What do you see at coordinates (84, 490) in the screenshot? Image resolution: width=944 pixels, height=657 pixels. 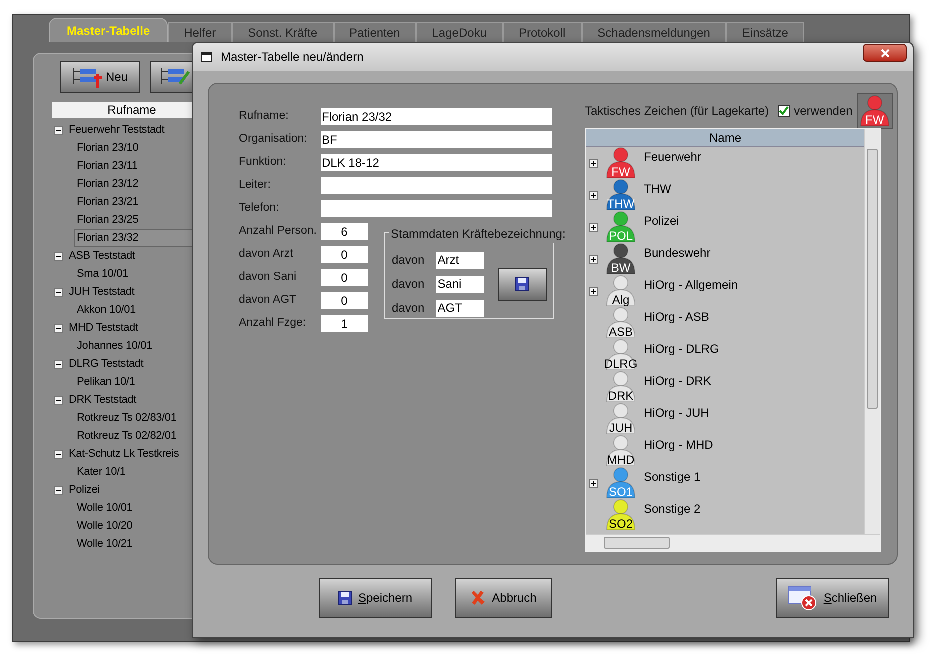 I see `tree-group: Polizei` at bounding box center [84, 490].